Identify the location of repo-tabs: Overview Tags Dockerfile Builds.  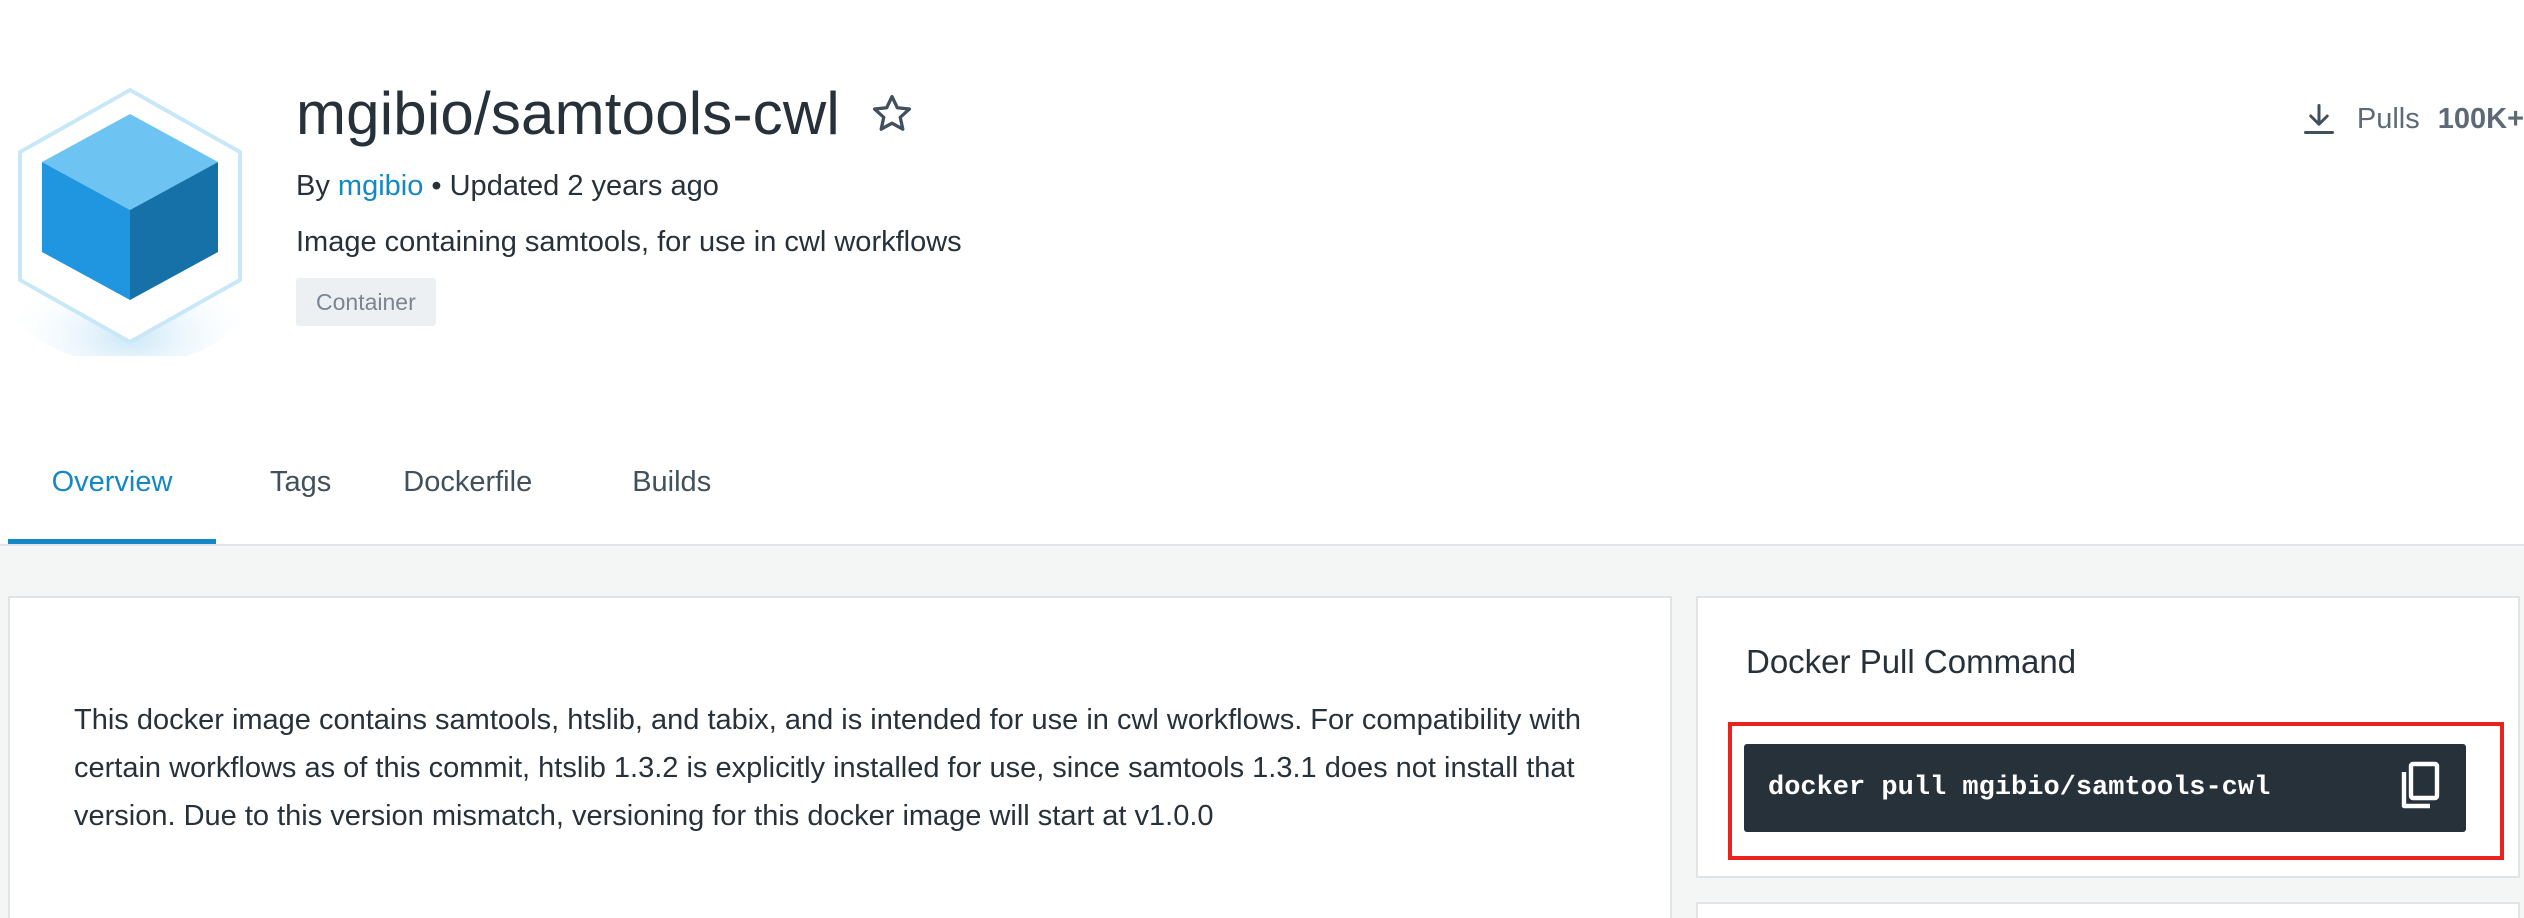
(374, 492).